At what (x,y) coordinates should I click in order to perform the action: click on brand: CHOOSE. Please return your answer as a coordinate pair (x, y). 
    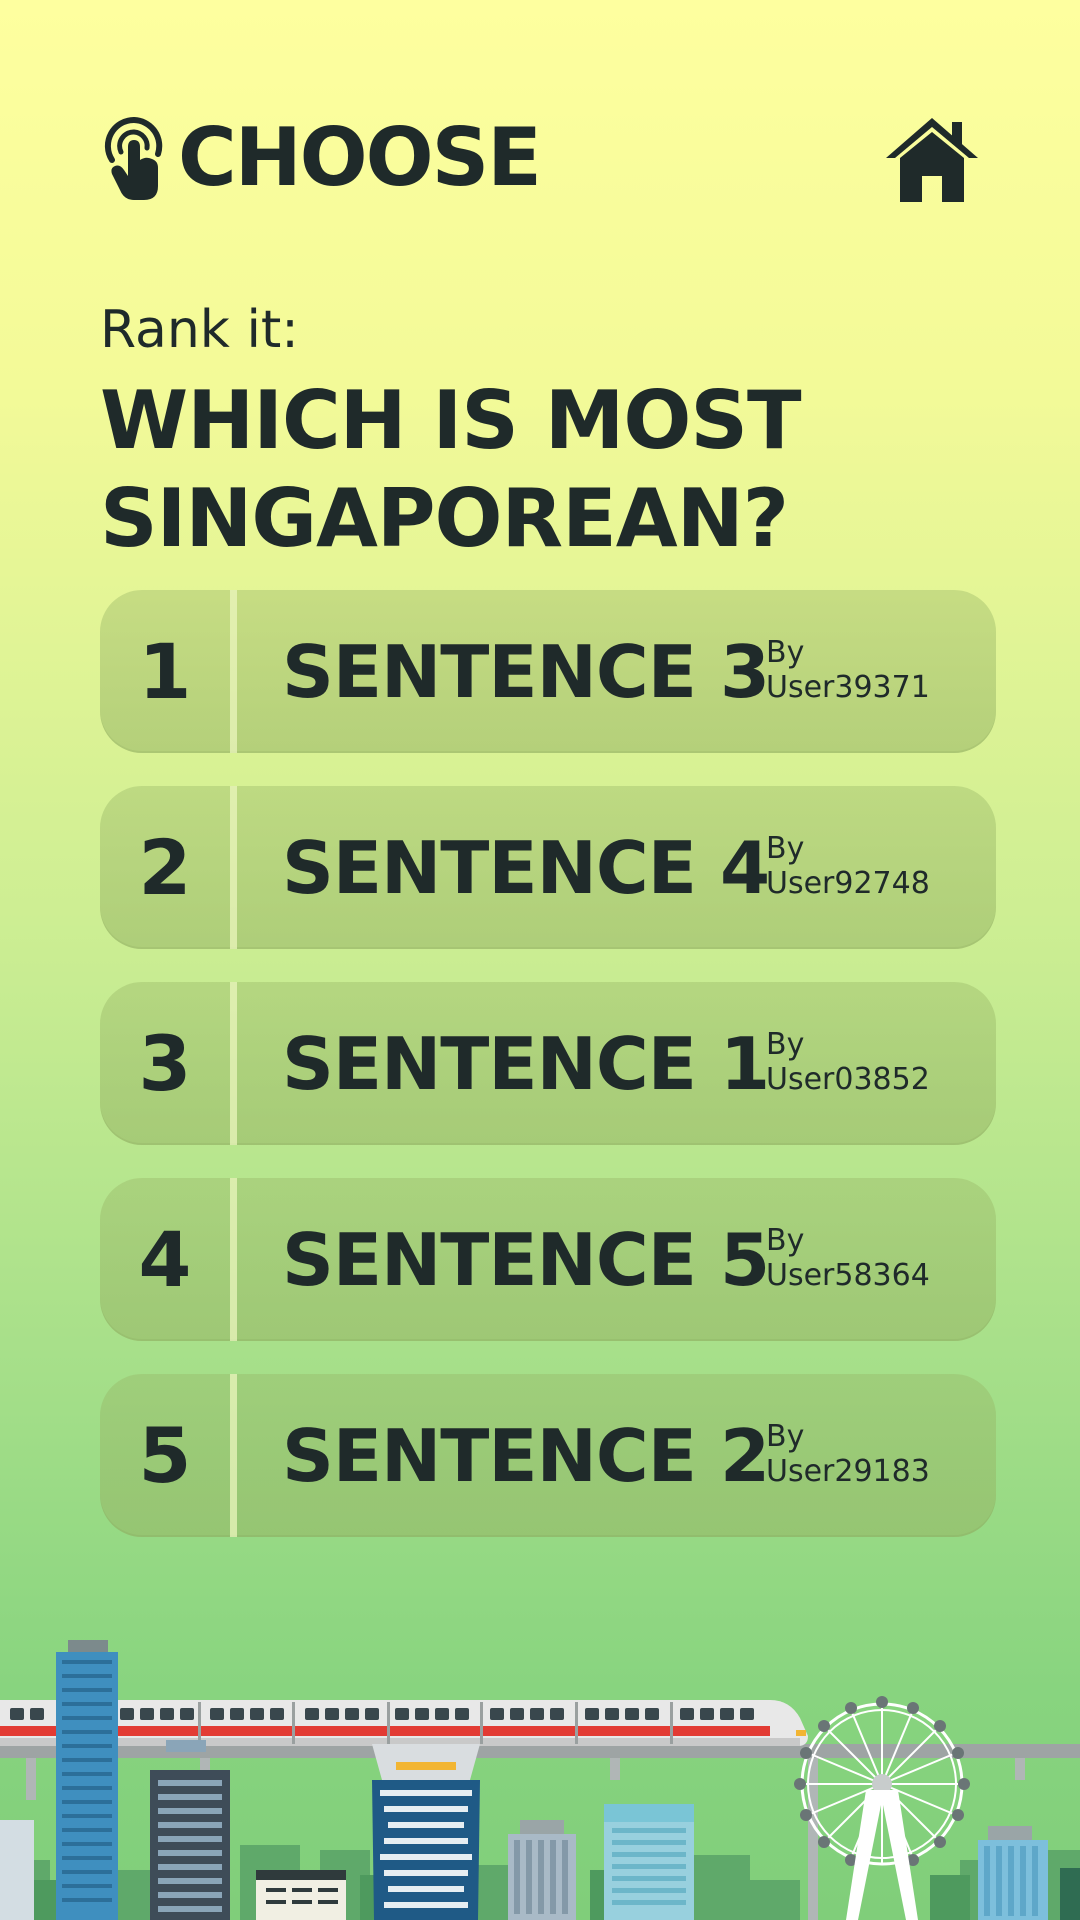
    Looking at the image, I should click on (321, 158).